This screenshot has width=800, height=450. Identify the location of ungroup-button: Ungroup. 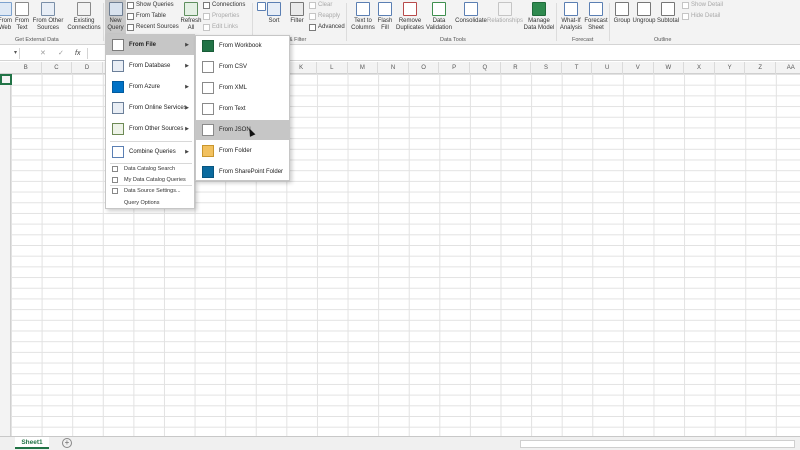
(644, 13).